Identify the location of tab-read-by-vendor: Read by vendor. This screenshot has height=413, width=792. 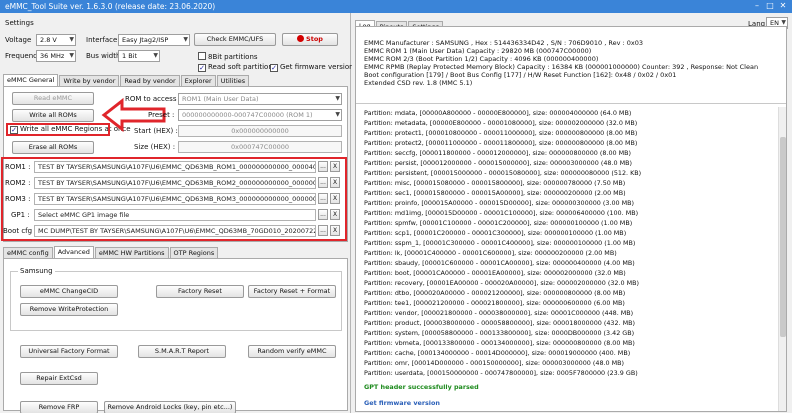
(150, 80).